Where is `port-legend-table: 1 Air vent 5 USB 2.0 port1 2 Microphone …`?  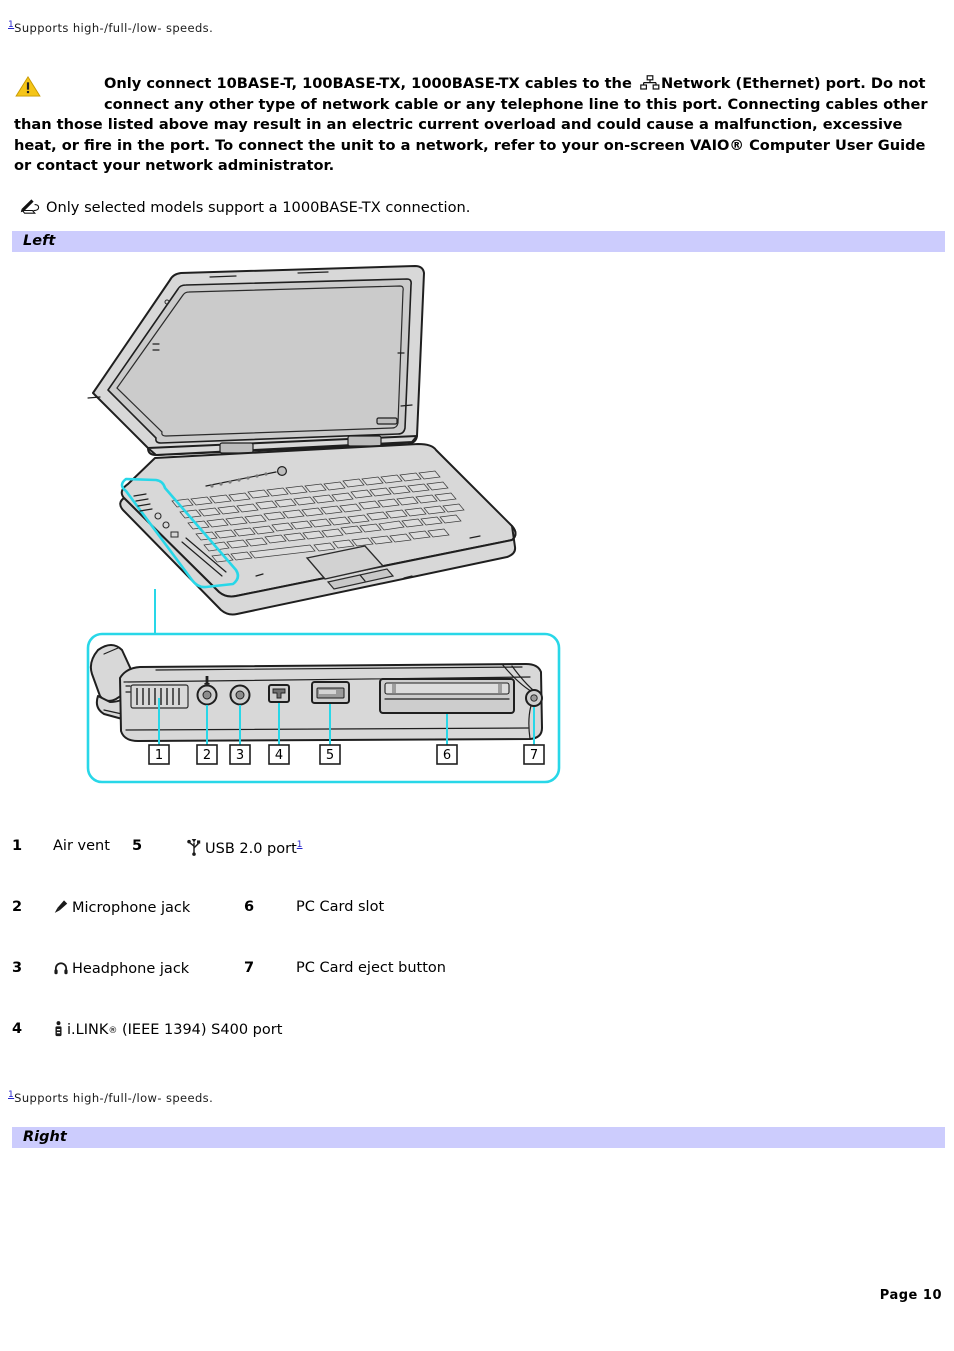 port-legend-table: 1 Air vent 5 USB 2.0 port1 2 Microphone … is located at coordinates (308, 960).